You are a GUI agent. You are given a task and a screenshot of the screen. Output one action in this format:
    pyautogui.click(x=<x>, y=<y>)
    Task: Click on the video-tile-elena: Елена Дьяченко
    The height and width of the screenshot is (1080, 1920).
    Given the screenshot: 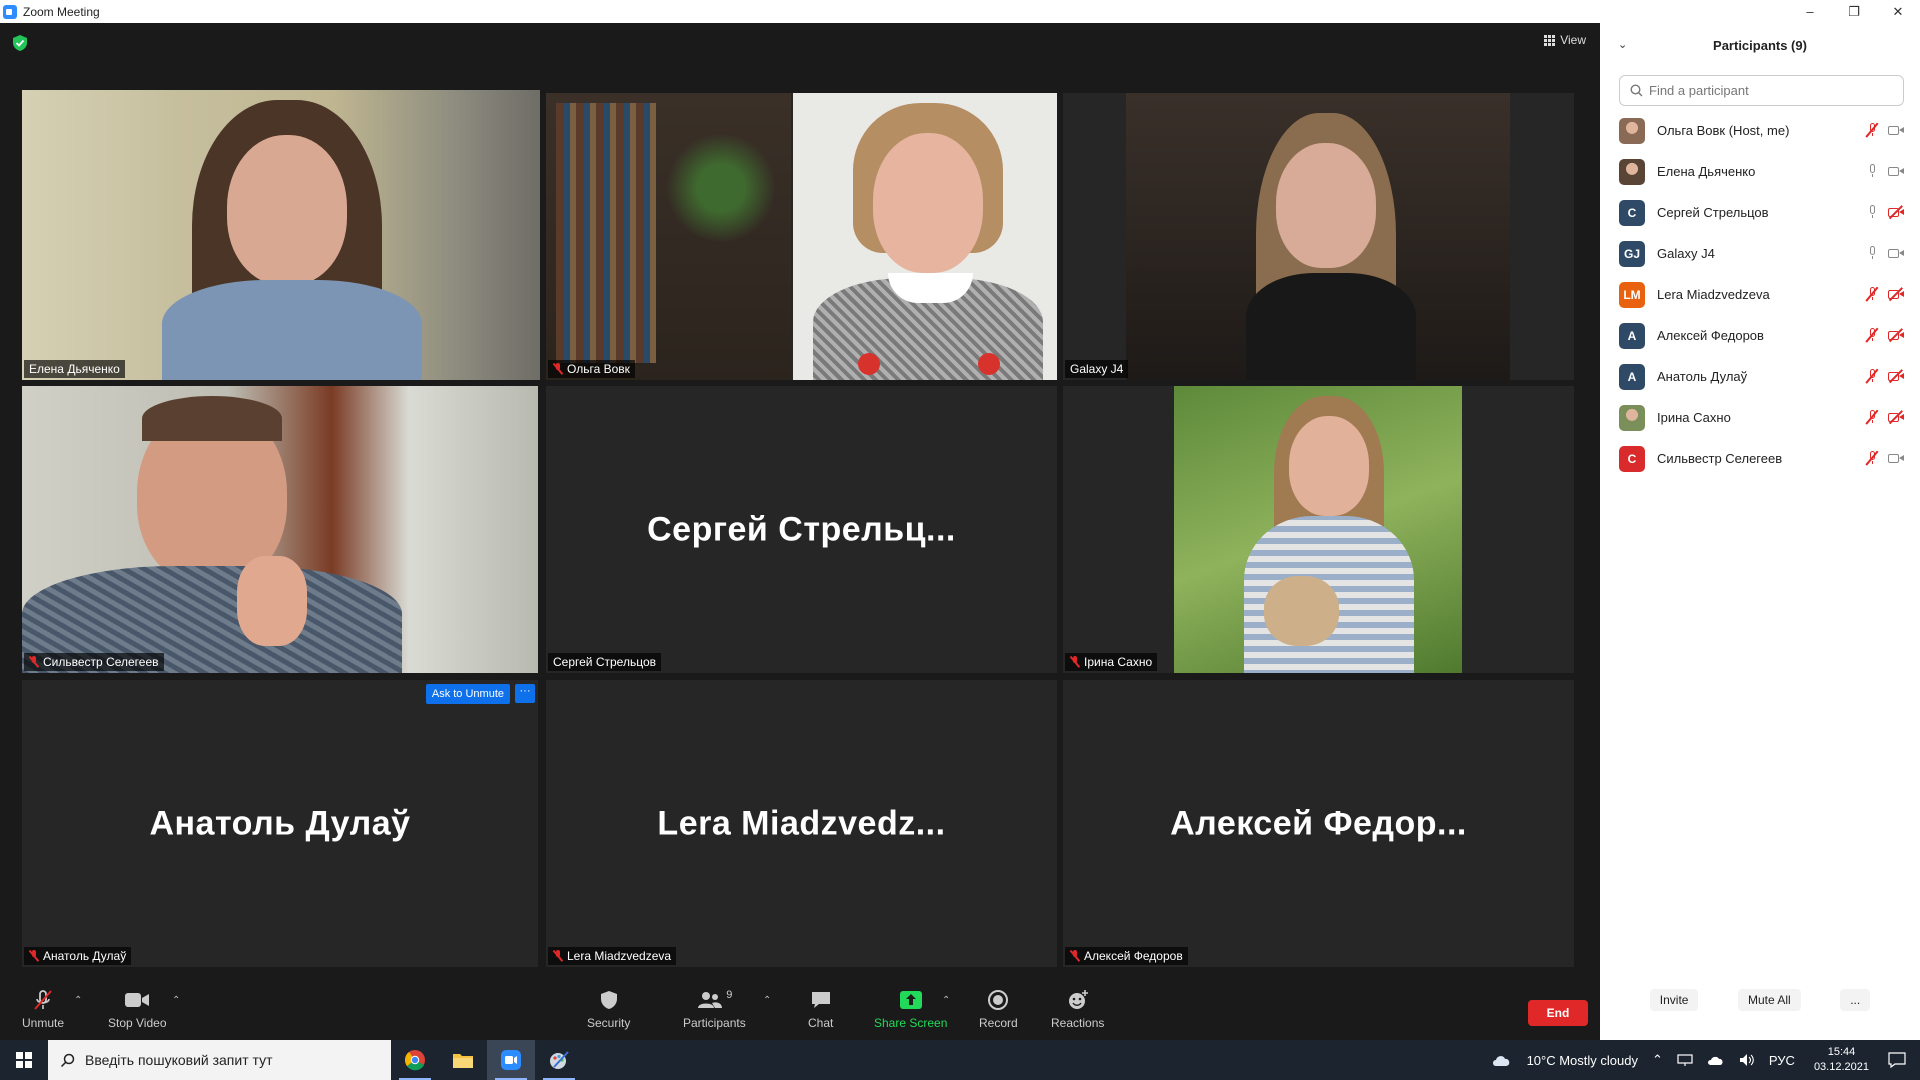 What is the action you would take?
    pyautogui.click(x=281, y=235)
    